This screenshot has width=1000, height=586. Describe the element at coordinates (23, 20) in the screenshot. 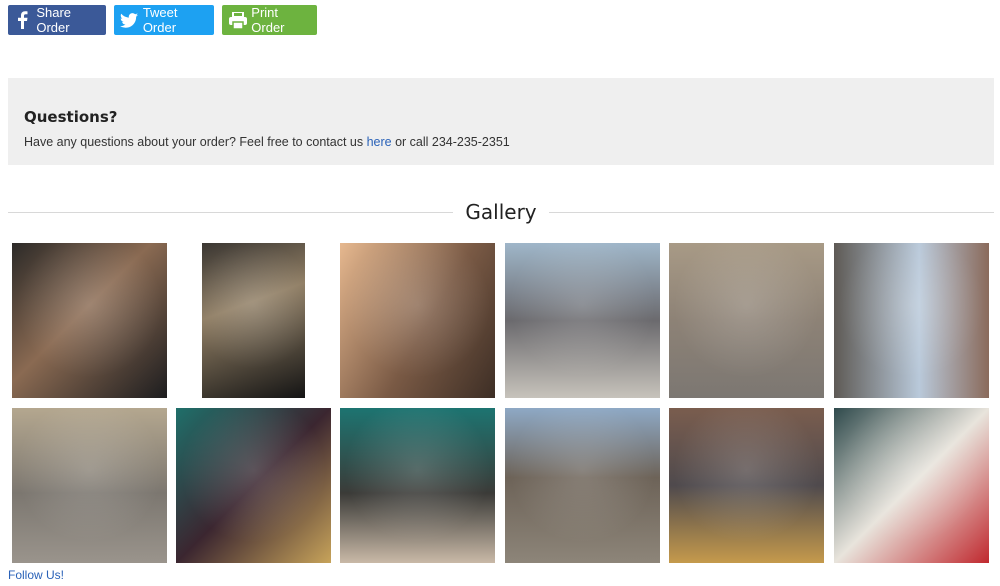

I see `facebook-icon` at that location.